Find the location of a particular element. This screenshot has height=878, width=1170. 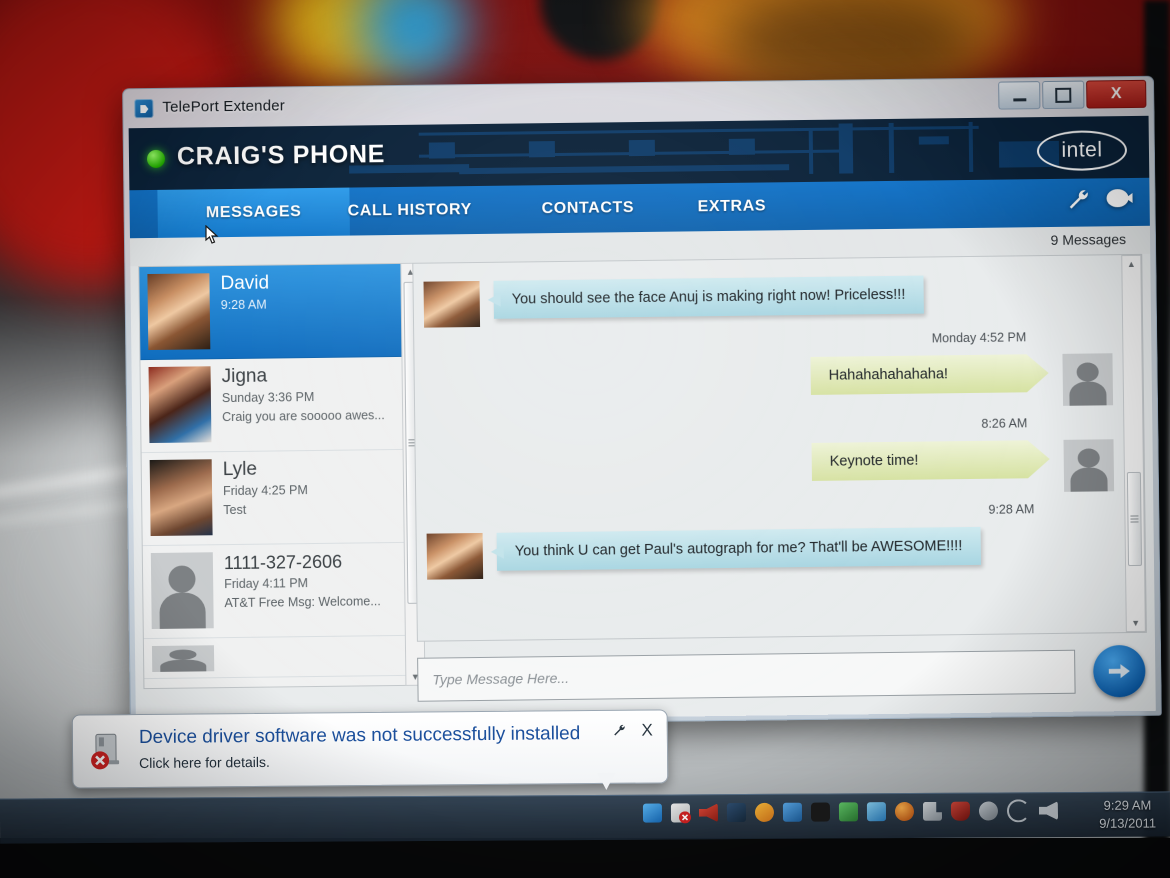

message-bubble: Hahahahahahaha! is located at coordinates (929, 374).